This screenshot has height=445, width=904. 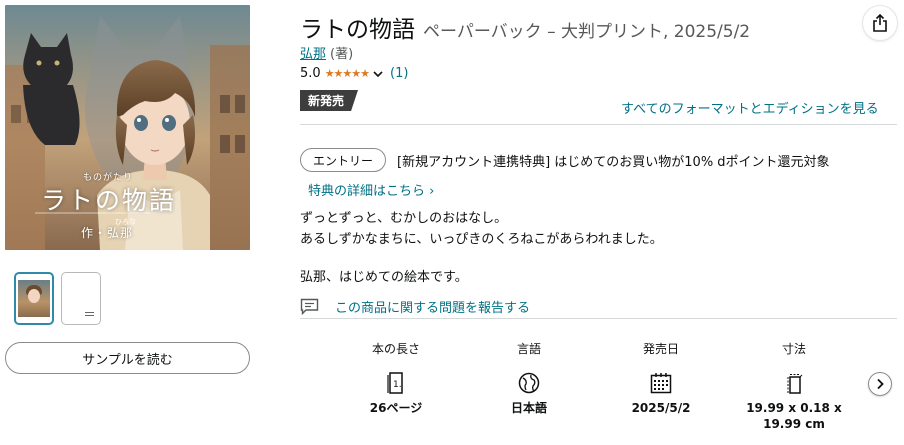 What do you see at coordinates (794, 383) in the screenshot?
I see `dimensions-icon` at bounding box center [794, 383].